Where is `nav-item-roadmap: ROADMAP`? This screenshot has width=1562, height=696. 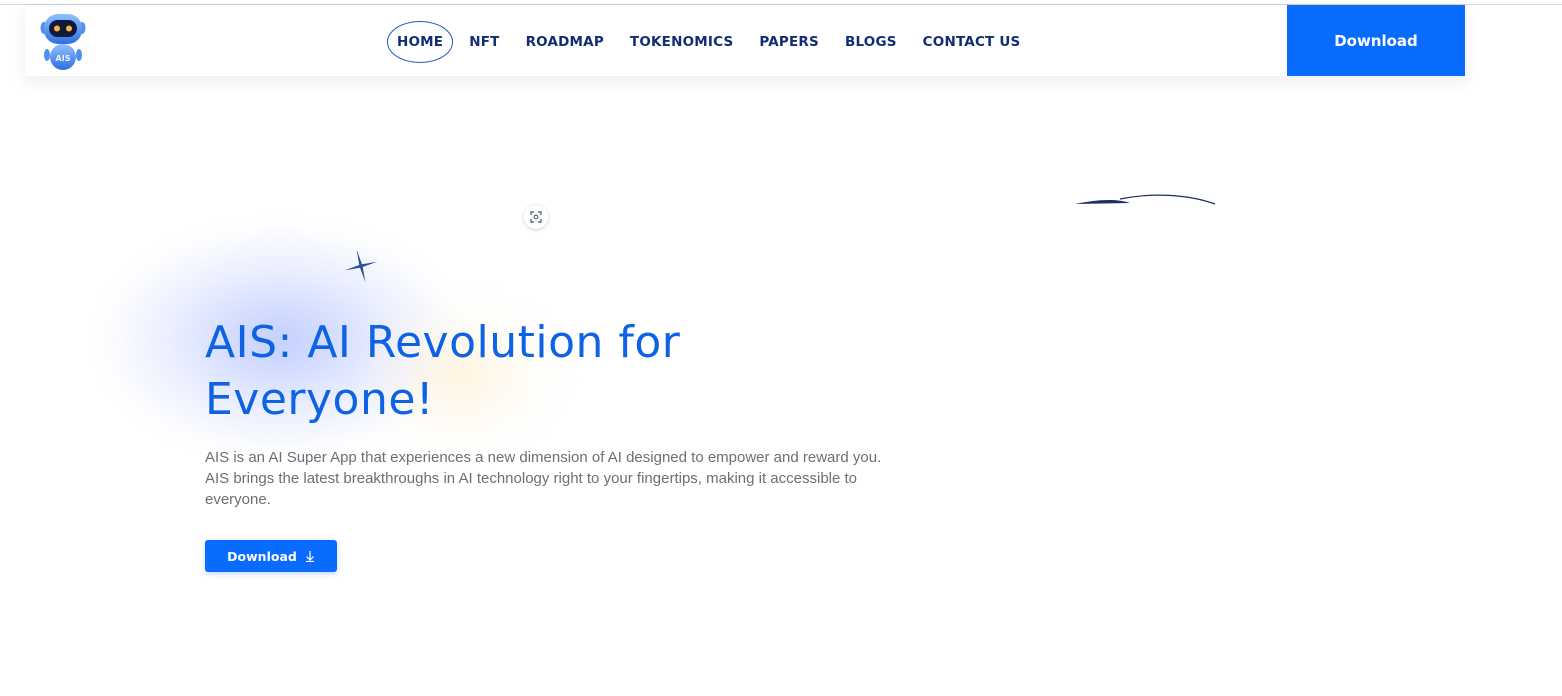 nav-item-roadmap: ROADMAP is located at coordinates (565, 42).